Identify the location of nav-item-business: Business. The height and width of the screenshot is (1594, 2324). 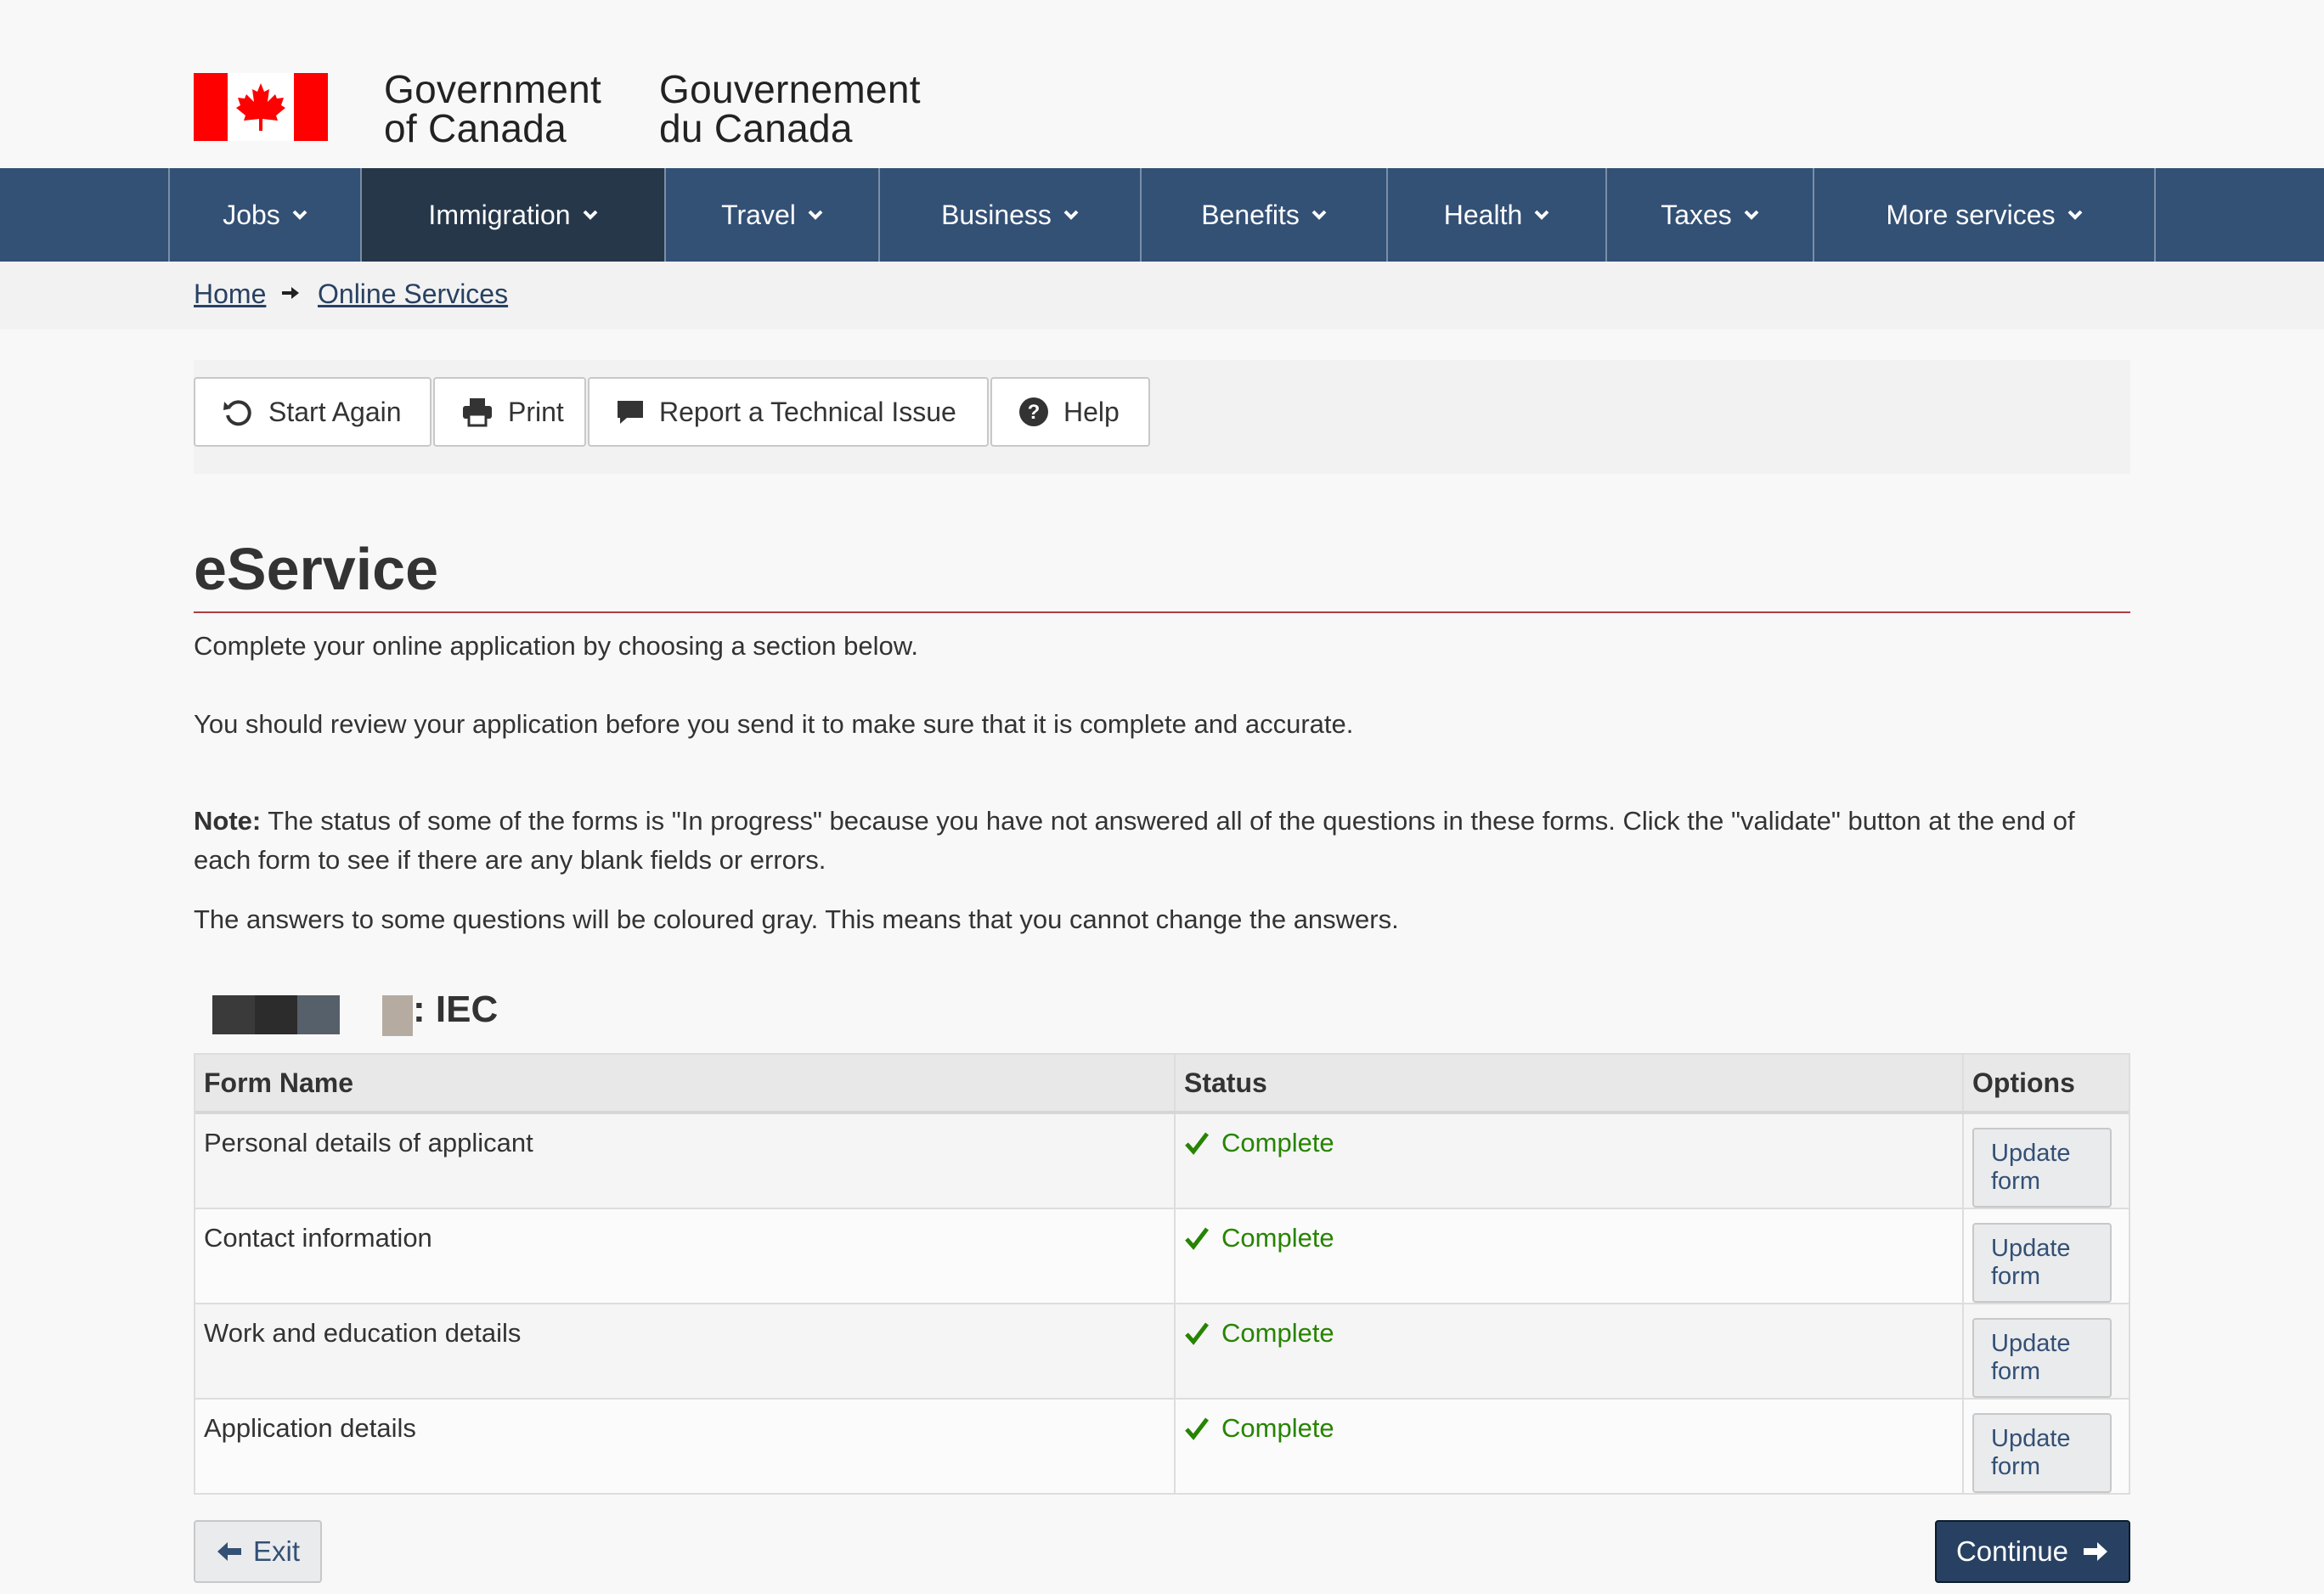
(1009, 215).